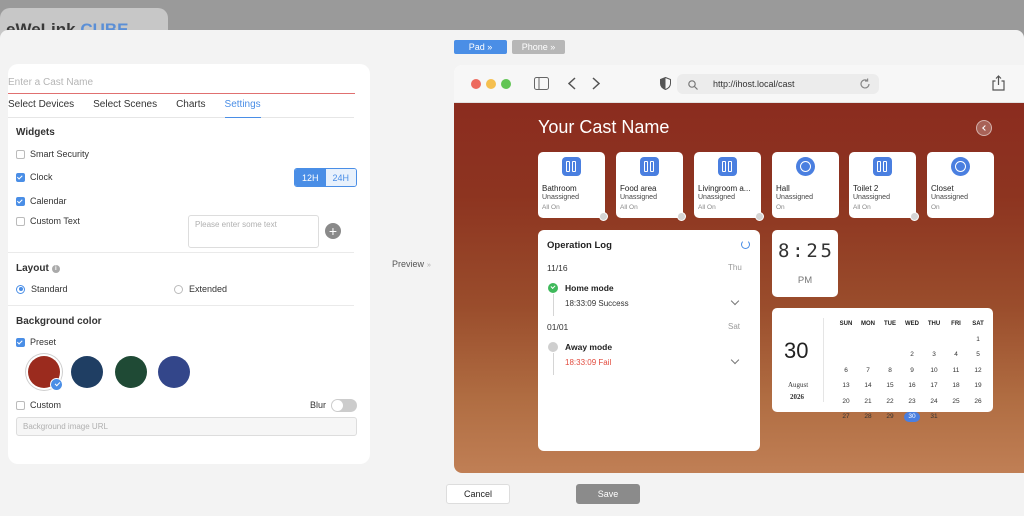  Describe the element at coordinates (912, 385) in the screenshot. I see `calendar-date: 16` at that location.